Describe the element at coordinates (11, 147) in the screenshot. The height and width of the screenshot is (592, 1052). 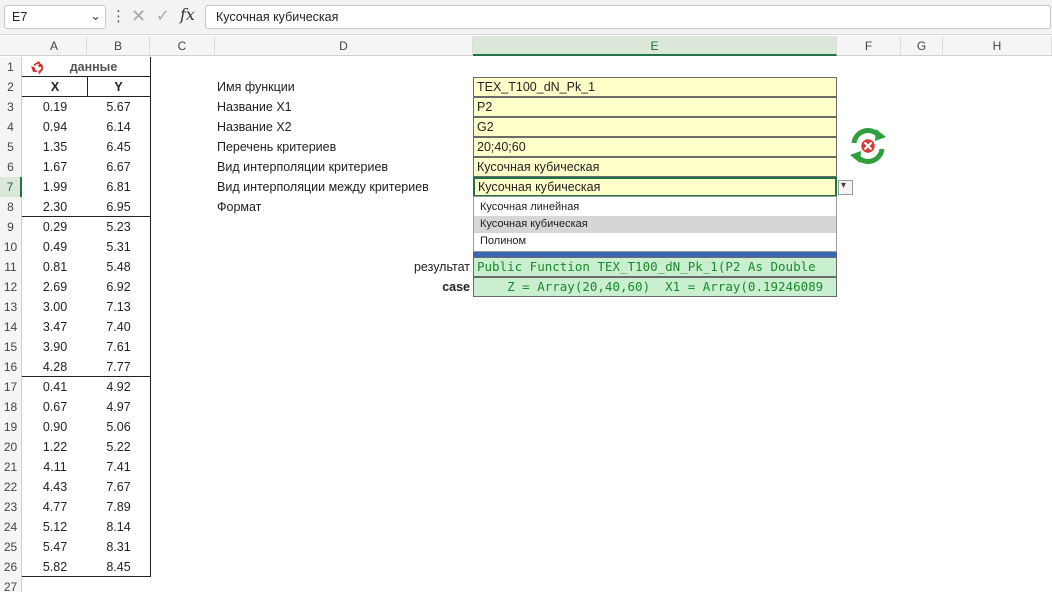
I see `row-header-5: 5` at that location.